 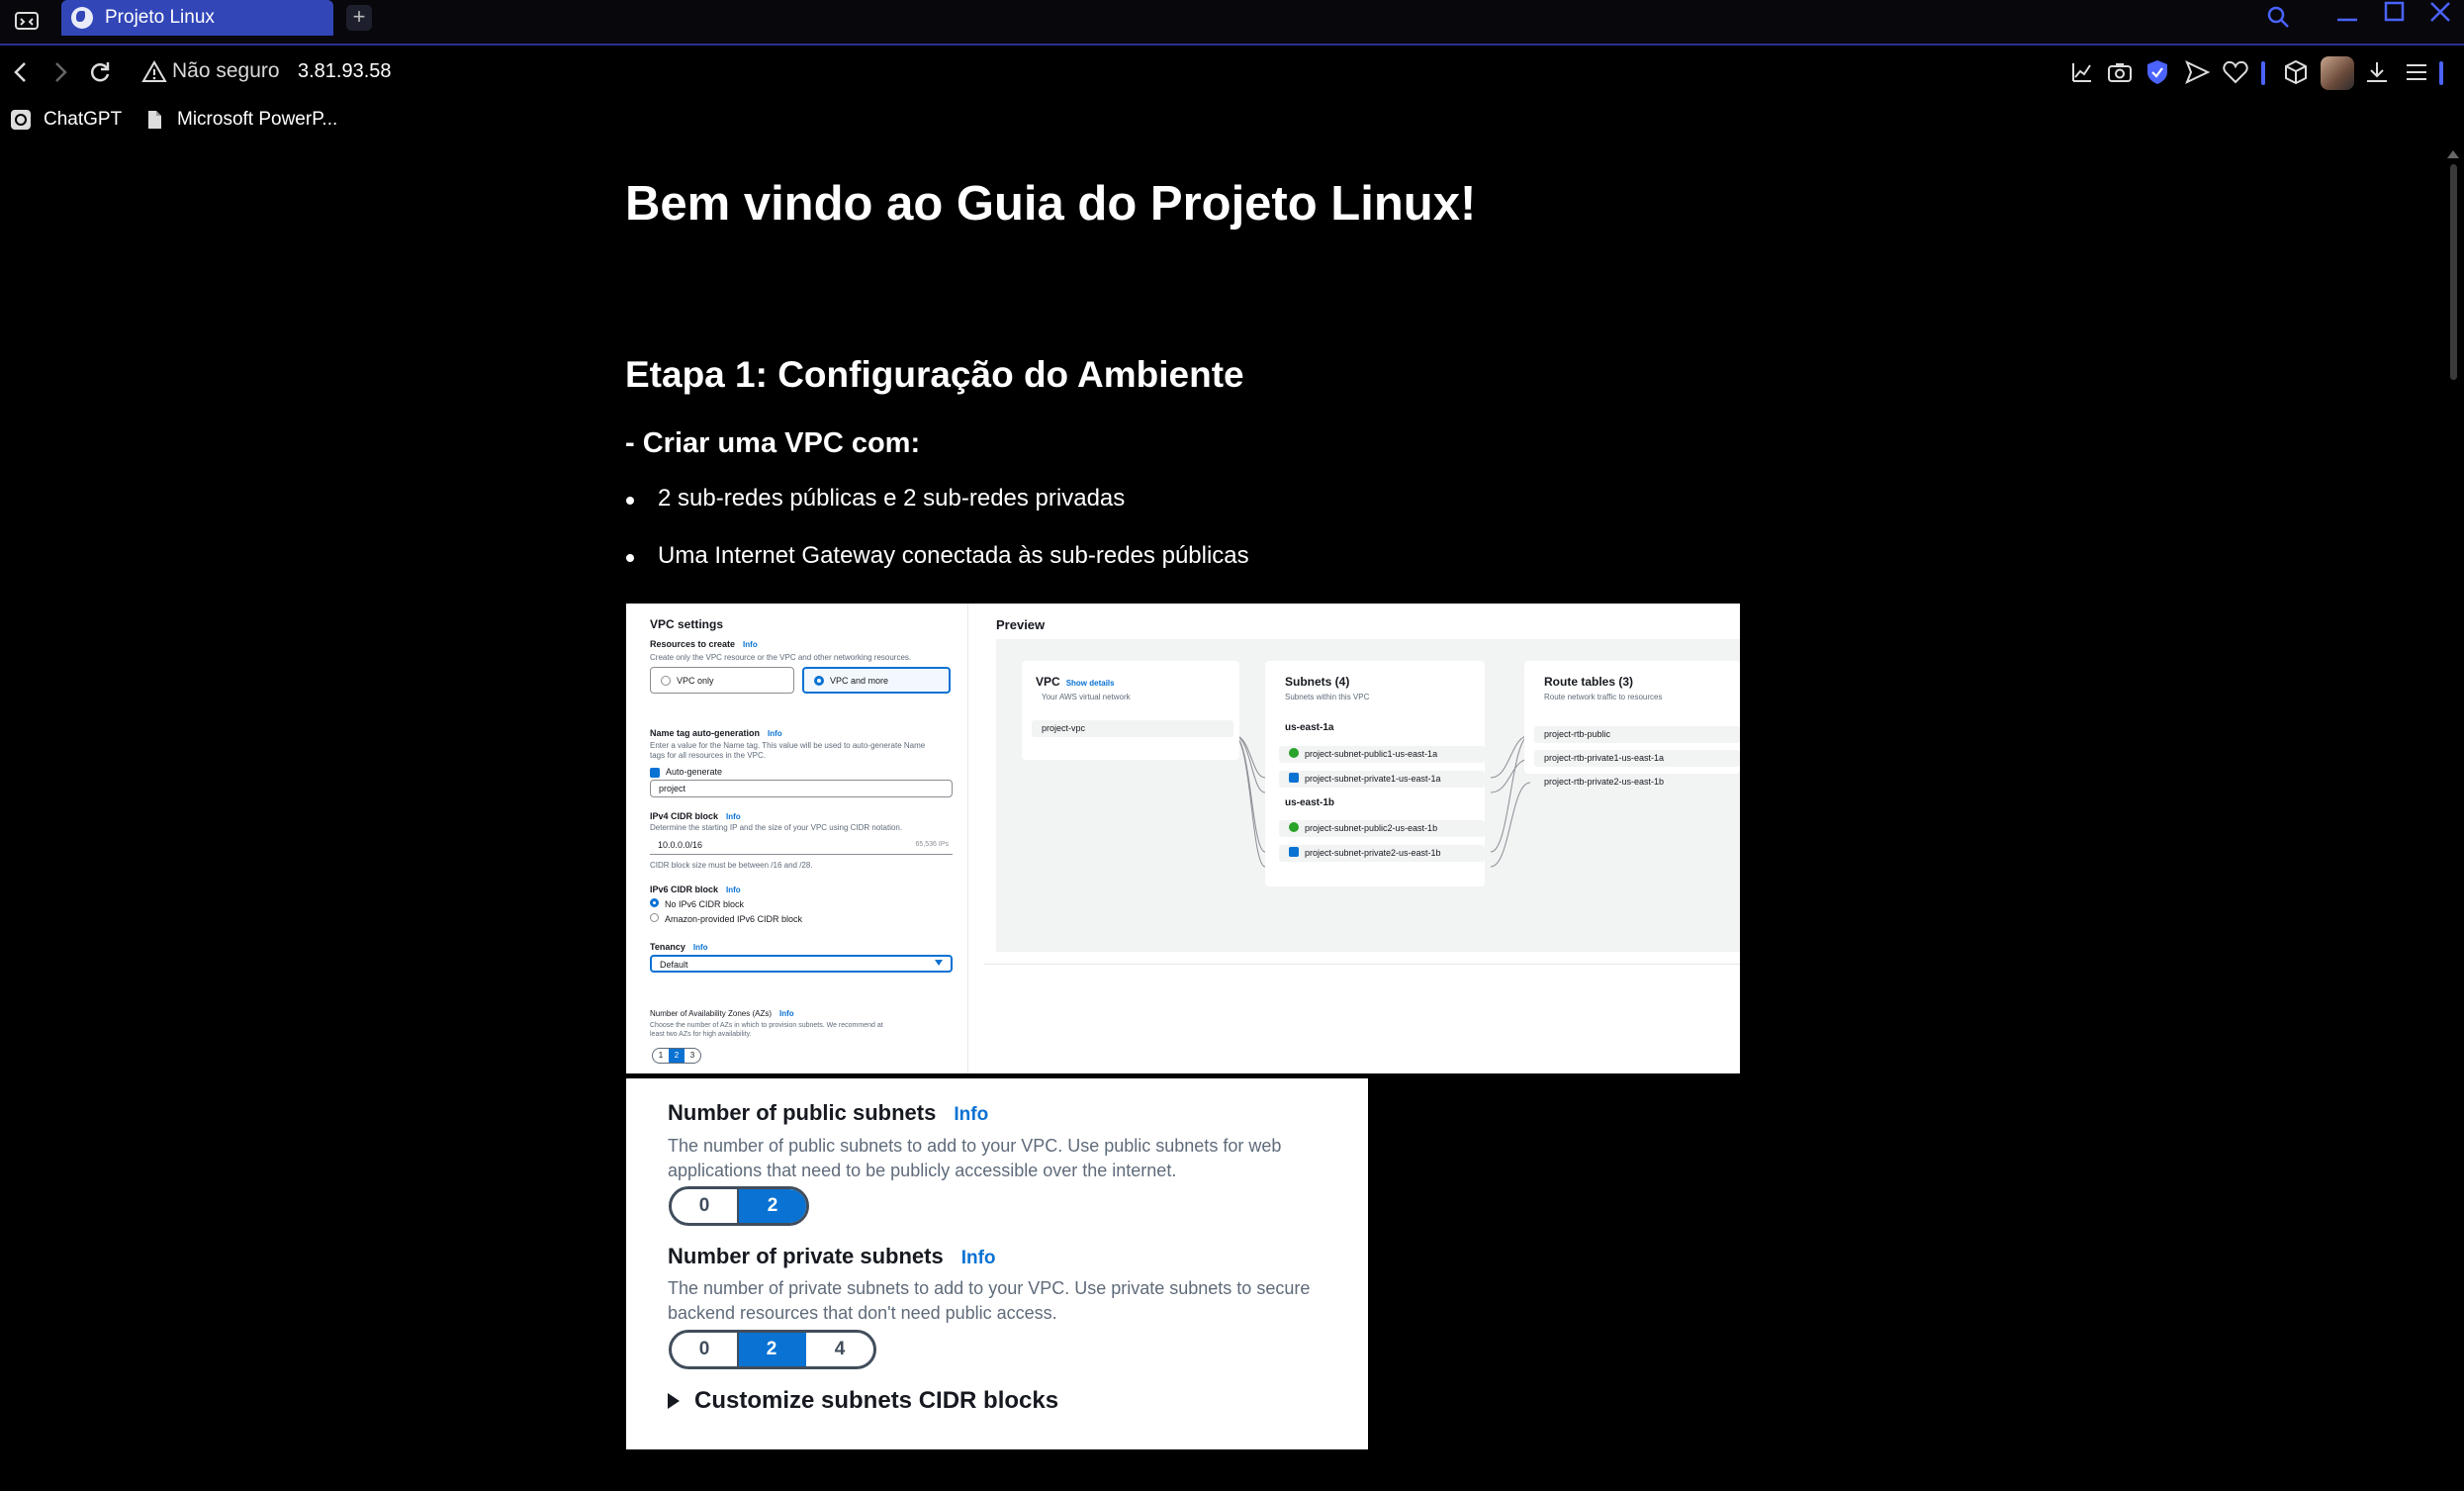 What do you see at coordinates (154, 72) in the screenshot?
I see `warning-icon` at bounding box center [154, 72].